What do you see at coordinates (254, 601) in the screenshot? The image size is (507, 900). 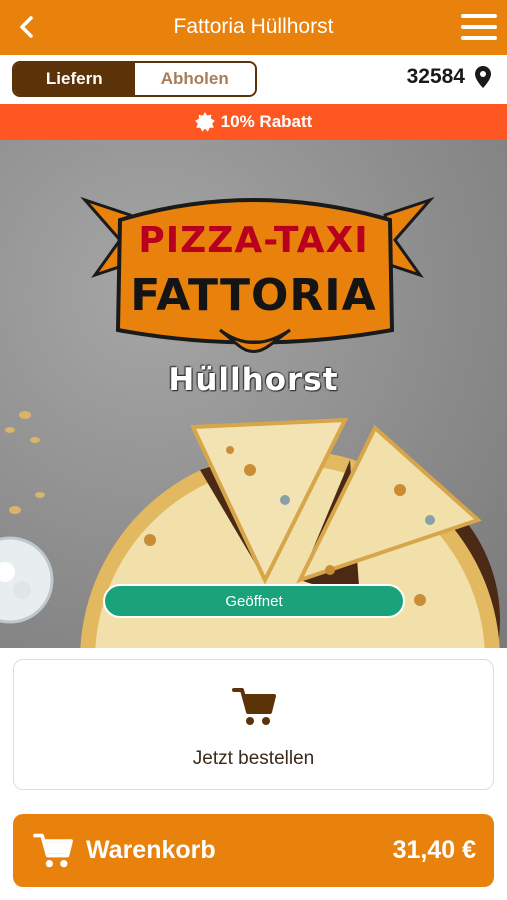 I see `open-status-badge: Geöffnet` at bounding box center [254, 601].